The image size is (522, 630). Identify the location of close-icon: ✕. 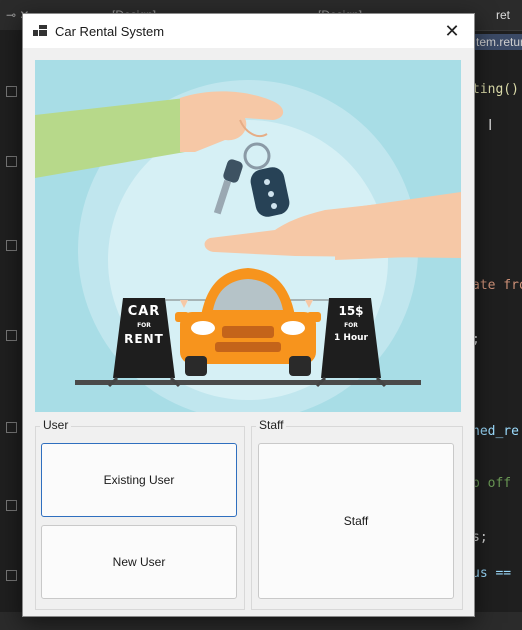
(452, 30).